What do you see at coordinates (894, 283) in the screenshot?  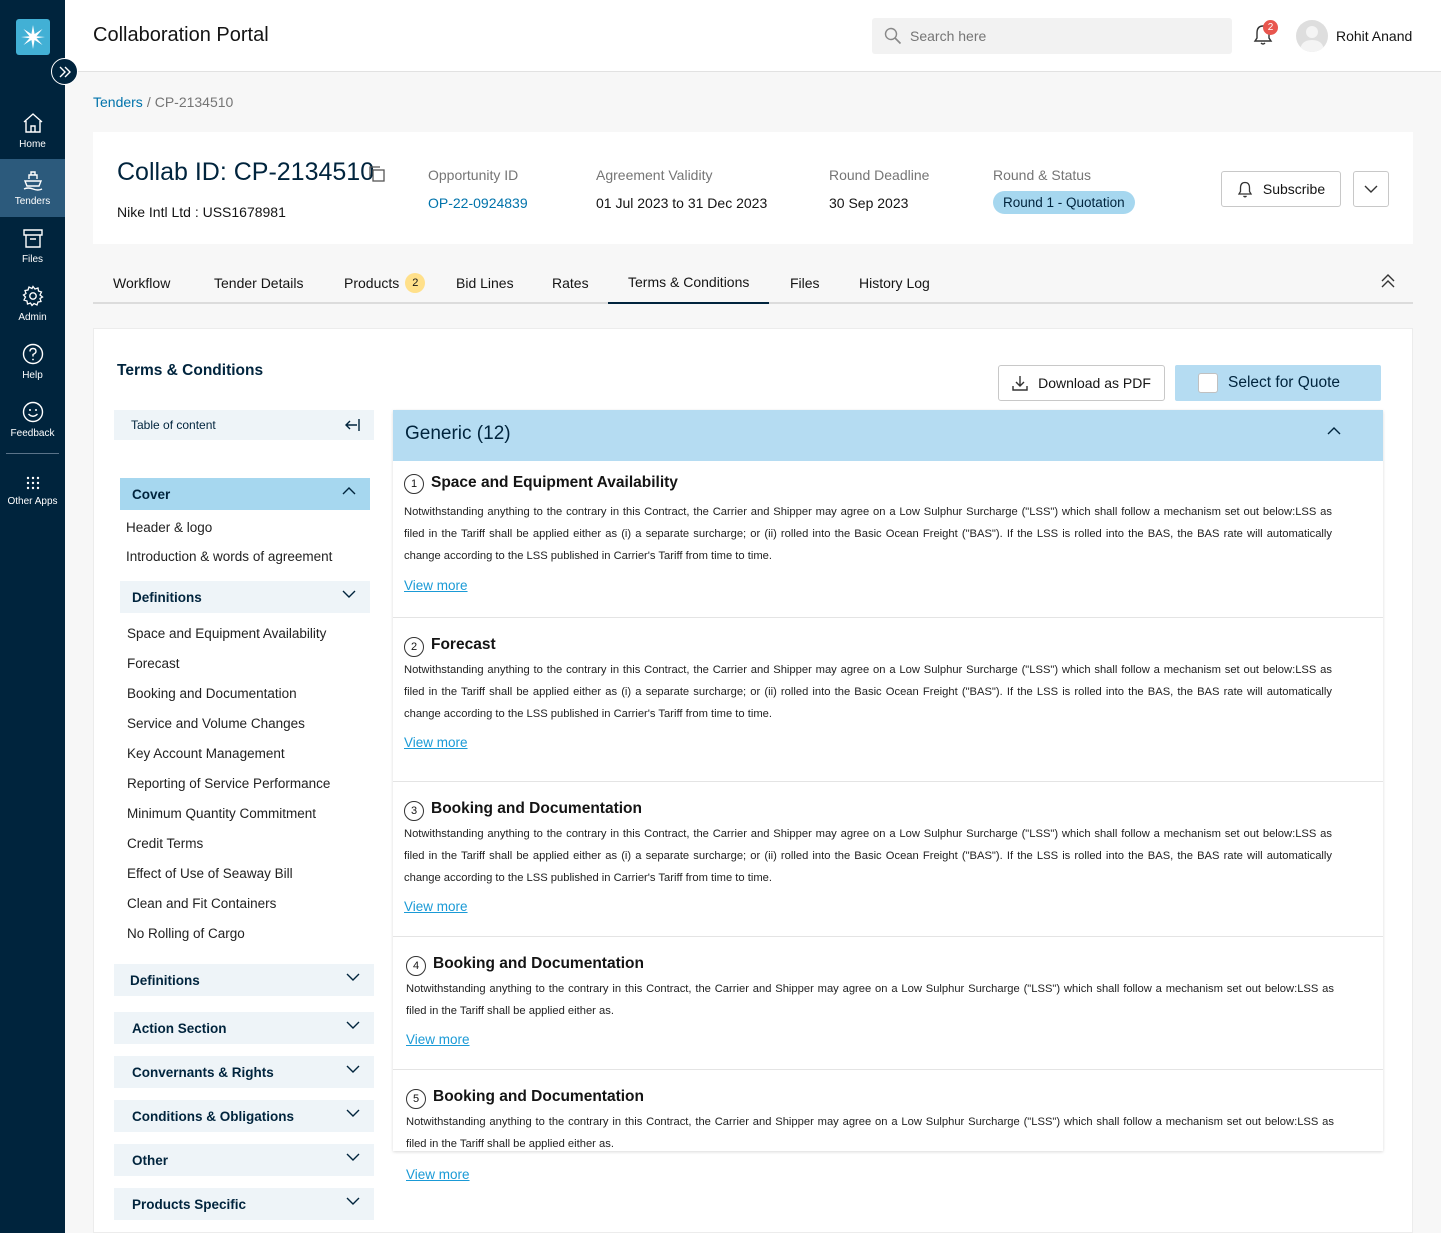 I see `tab-history-log: History Log` at bounding box center [894, 283].